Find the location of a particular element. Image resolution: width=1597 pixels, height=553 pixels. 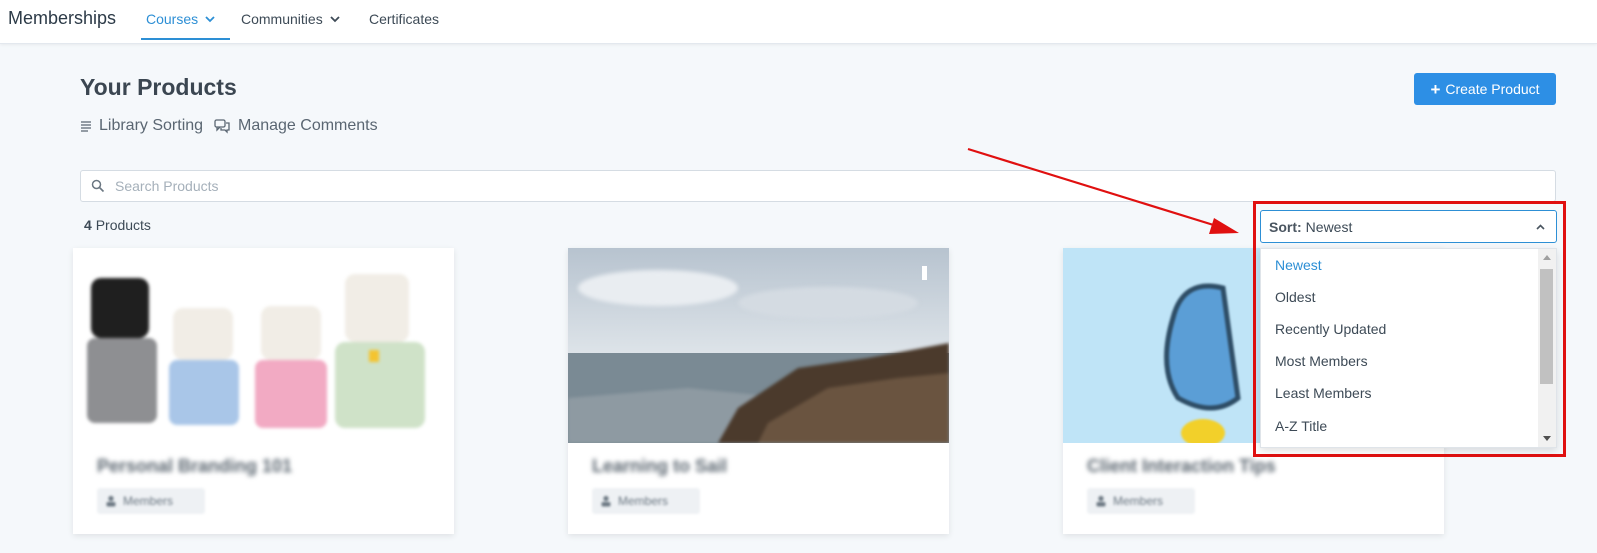

product-card: Learning to Sail Members is located at coordinates (758, 391).